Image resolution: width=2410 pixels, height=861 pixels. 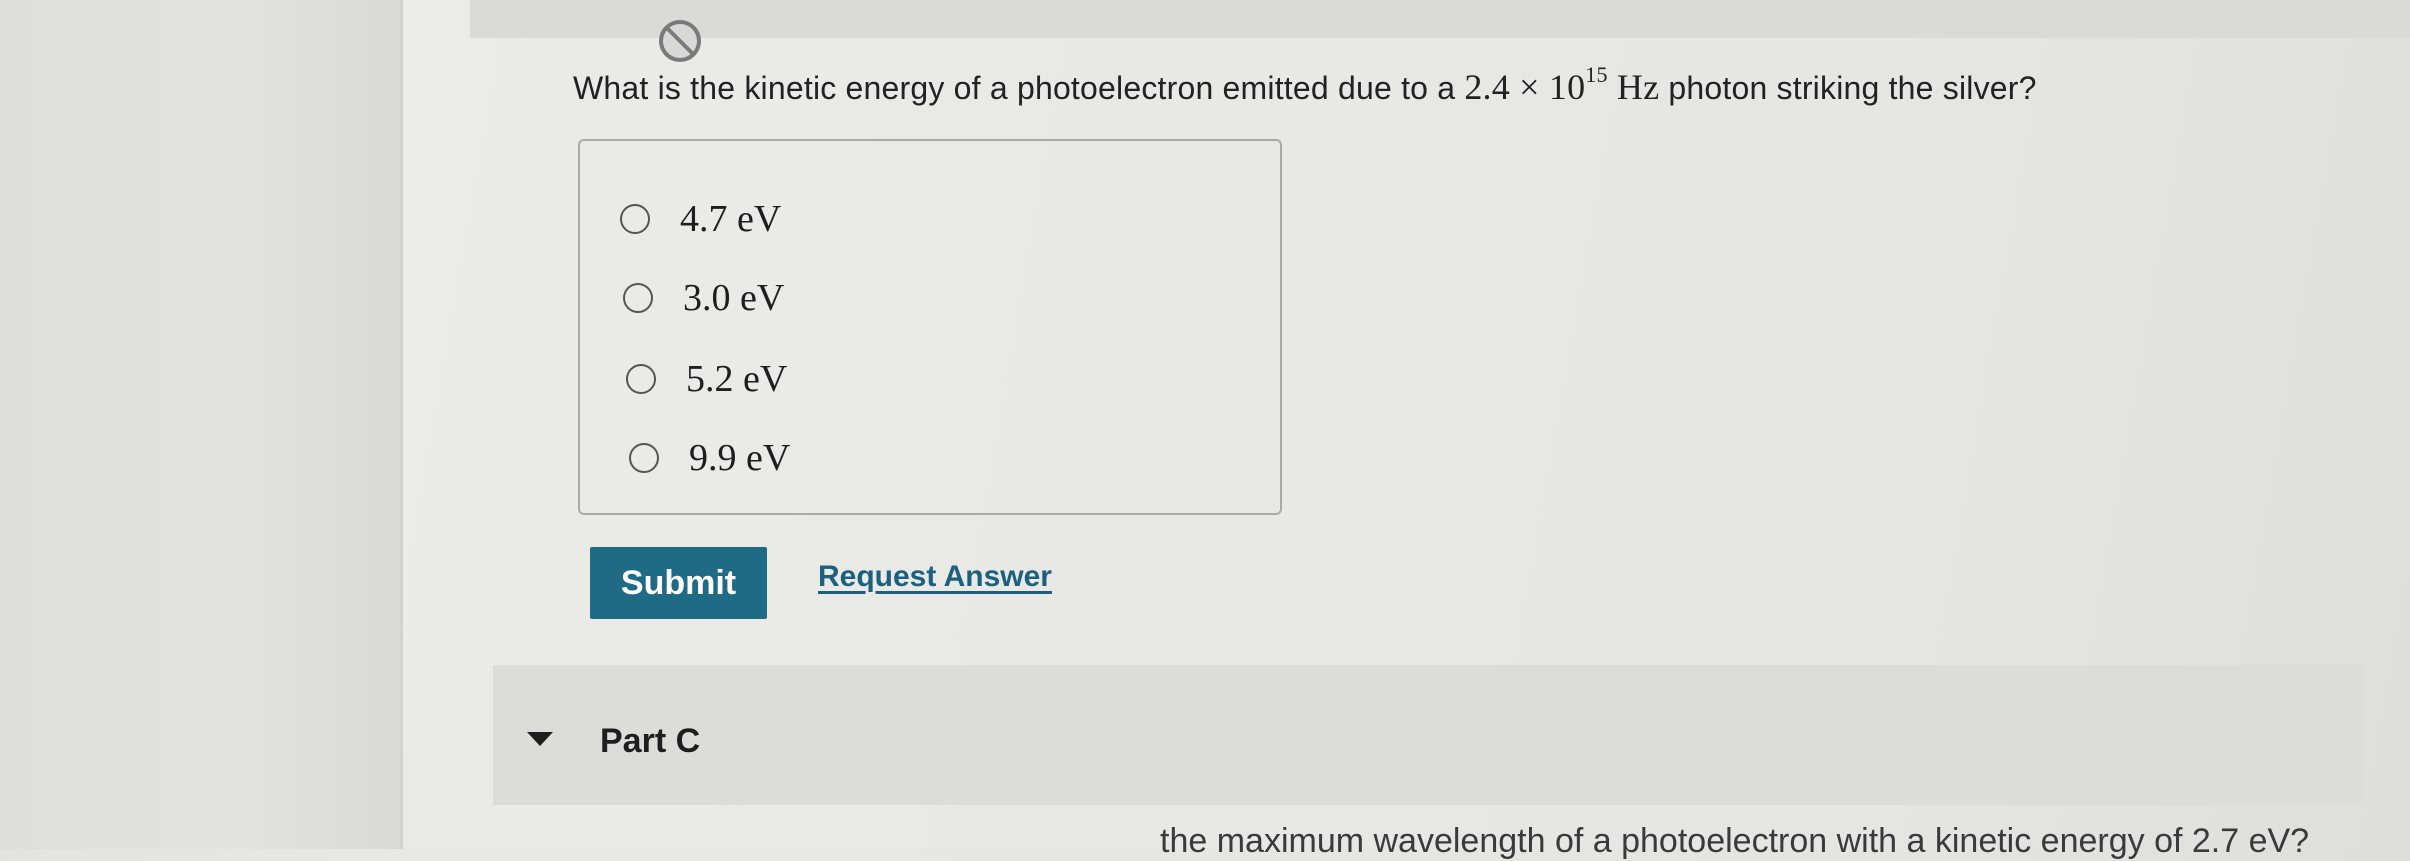 I want to click on option-label: 4.7 eV, so click(x=731, y=219).